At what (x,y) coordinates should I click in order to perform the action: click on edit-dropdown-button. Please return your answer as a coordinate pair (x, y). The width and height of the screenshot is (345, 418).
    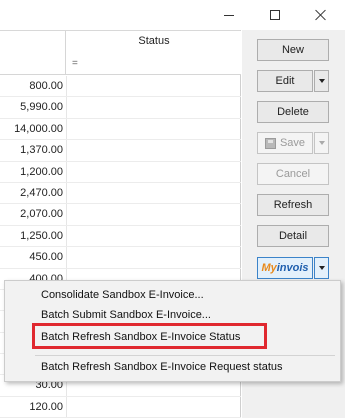
    Looking at the image, I should click on (321, 81).